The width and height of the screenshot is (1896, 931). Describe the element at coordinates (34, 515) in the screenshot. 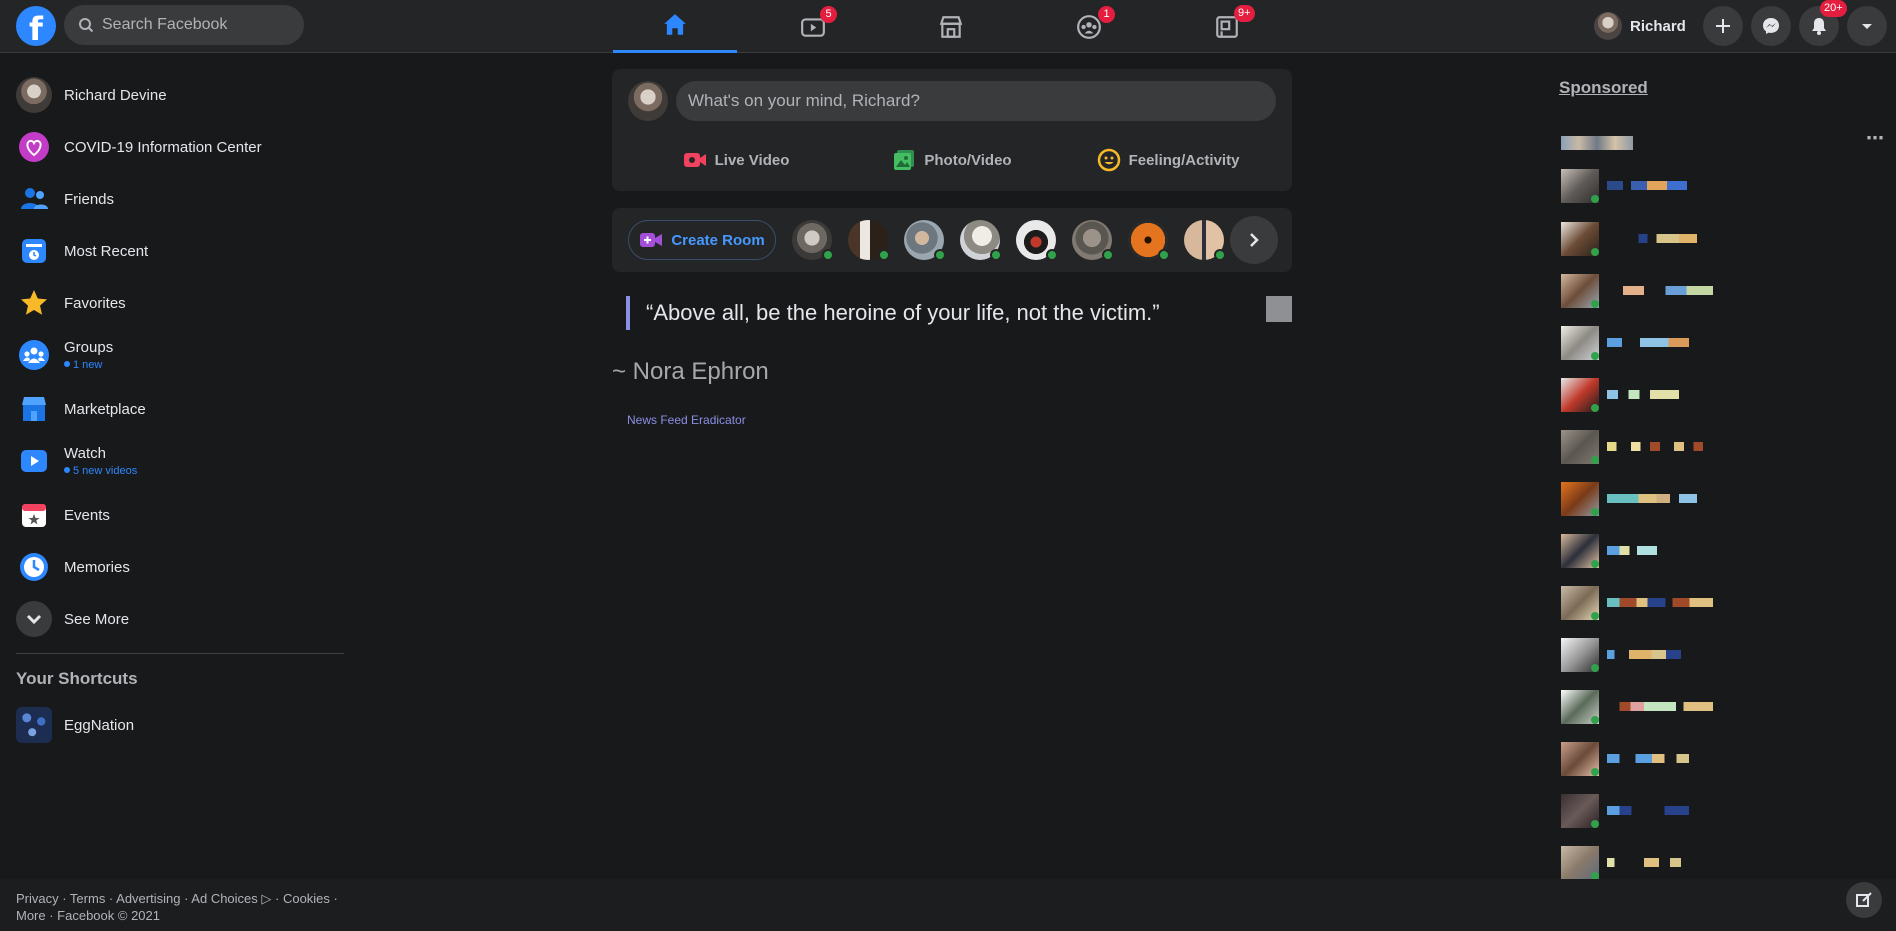

I see `calendar-icon` at that location.